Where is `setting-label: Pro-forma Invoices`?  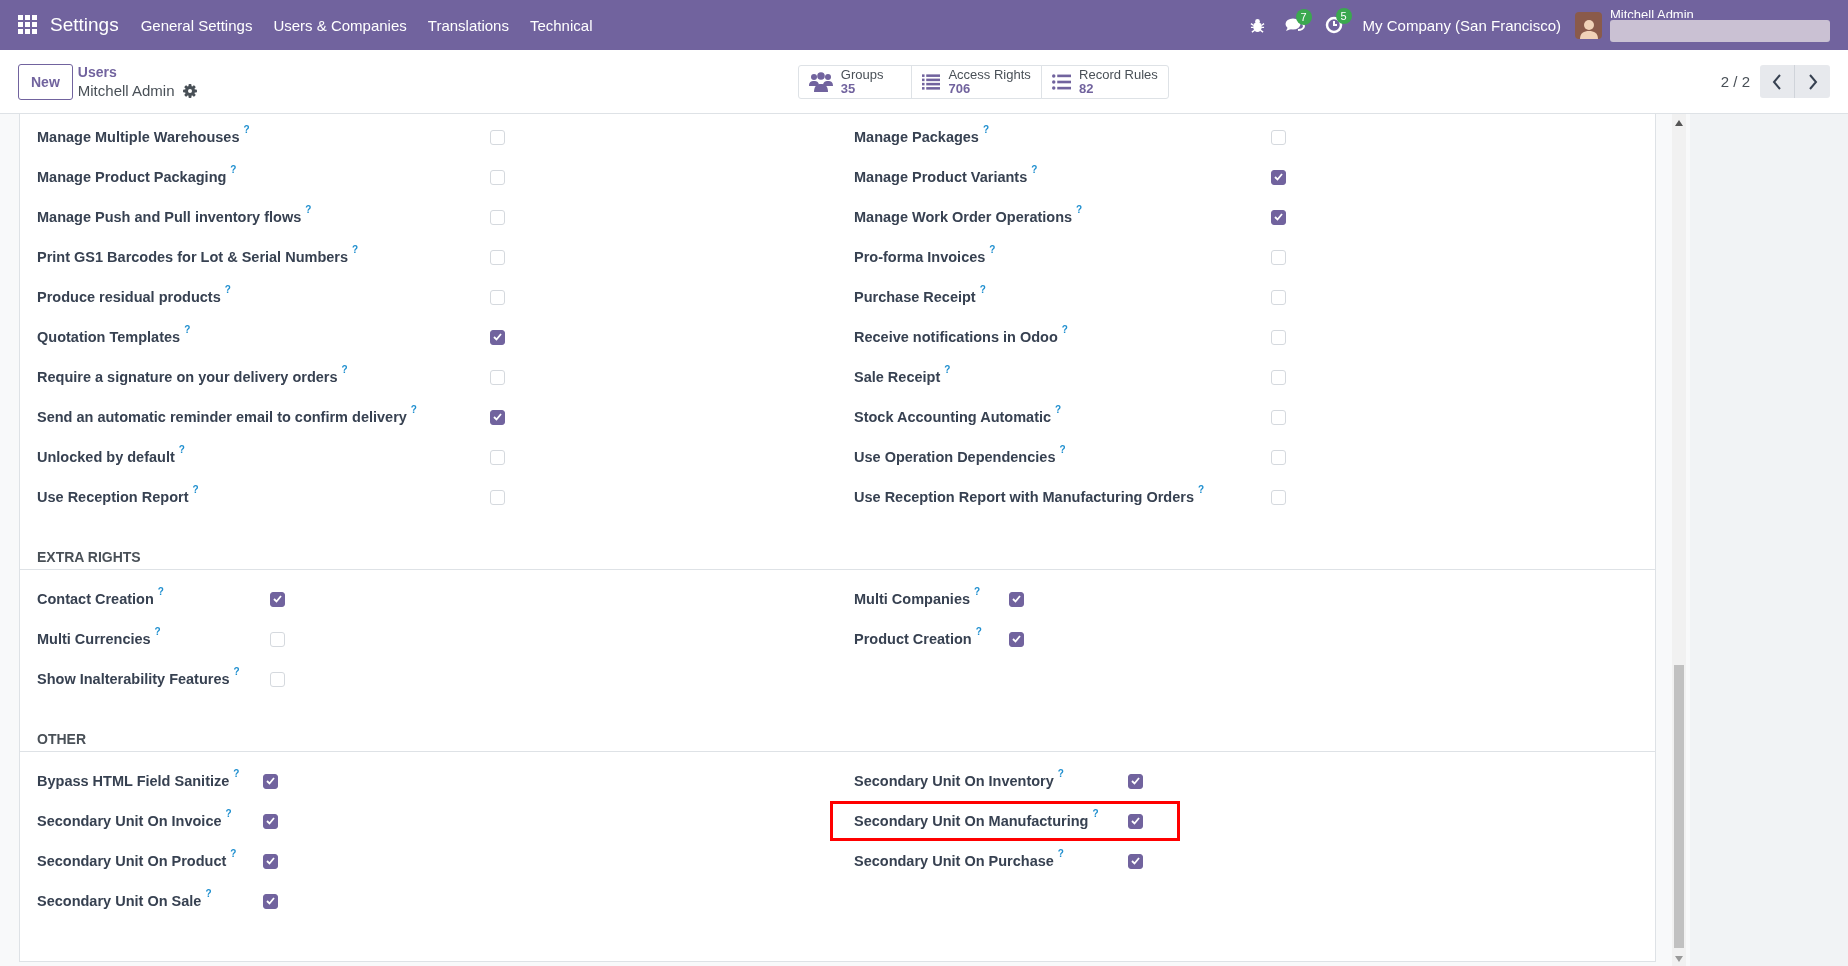
setting-label: Pro-forma Invoices is located at coordinates (920, 257).